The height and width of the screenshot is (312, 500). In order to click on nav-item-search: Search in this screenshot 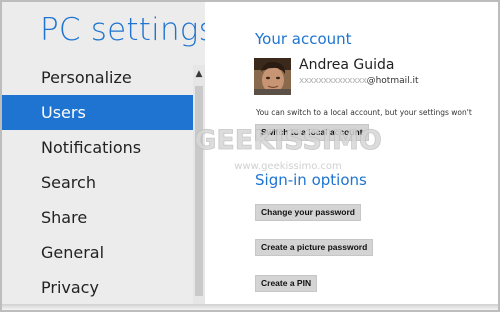, I will do `click(97, 182)`.